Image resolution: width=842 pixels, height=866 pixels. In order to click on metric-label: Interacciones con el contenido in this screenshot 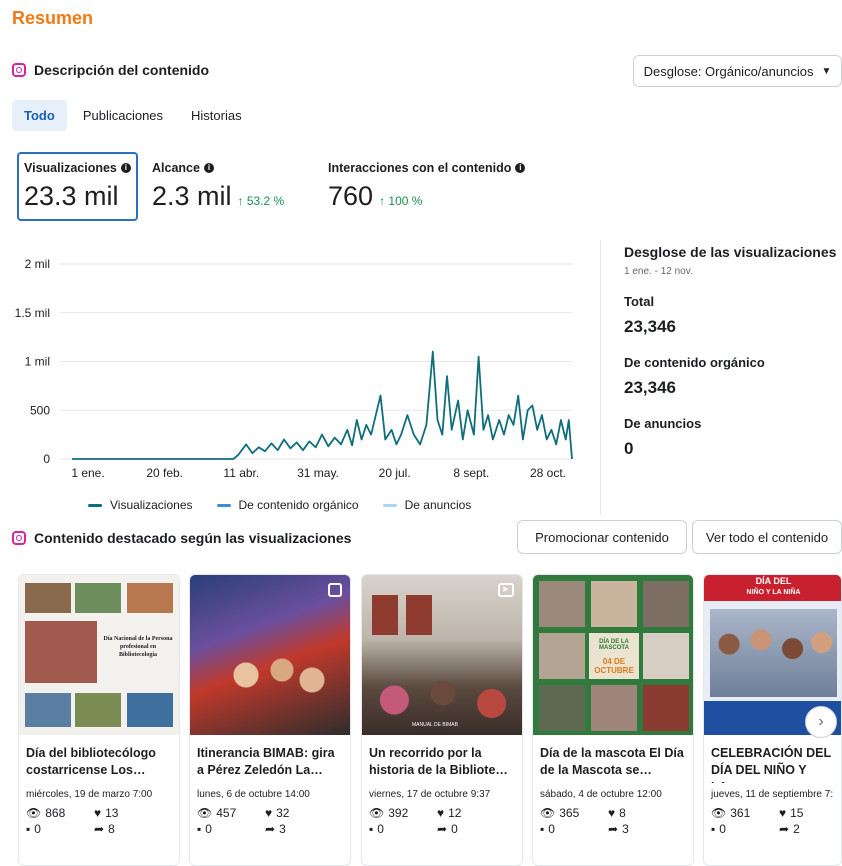, I will do `click(420, 168)`.